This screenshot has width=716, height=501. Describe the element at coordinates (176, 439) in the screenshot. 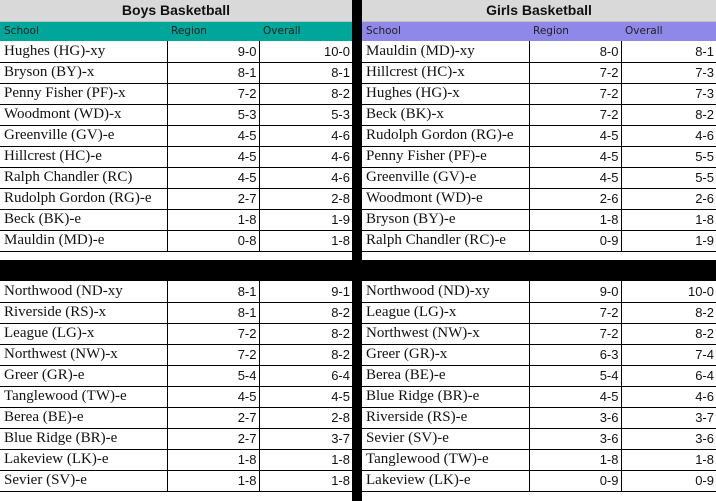

I see `table-row: Blue Ridge (BR)-e 2-7 3-7` at that location.